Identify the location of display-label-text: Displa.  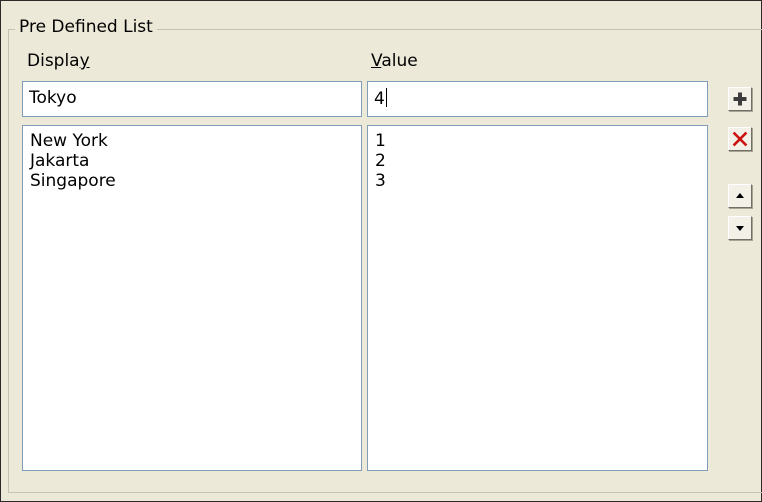
(53, 61).